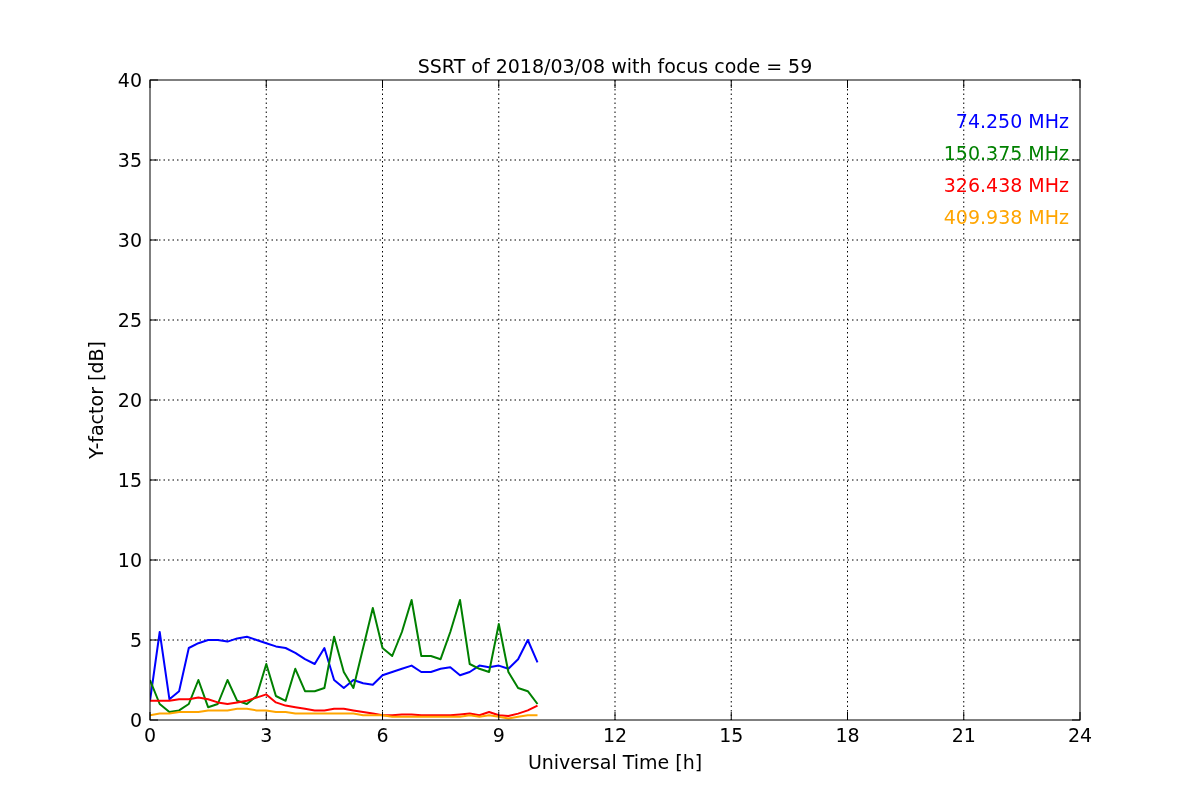 The width and height of the screenshot is (1200, 800). What do you see at coordinates (1080, 735) in the screenshot?
I see `tick-label: 24` at bounding box center [1080, 735].